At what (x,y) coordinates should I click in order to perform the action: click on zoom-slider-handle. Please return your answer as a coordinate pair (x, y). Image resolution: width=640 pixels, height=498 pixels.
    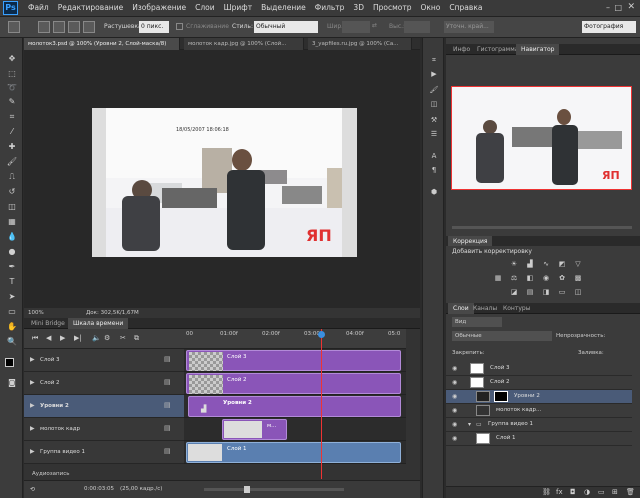
    Looking at the image, I should click on (247, 489).